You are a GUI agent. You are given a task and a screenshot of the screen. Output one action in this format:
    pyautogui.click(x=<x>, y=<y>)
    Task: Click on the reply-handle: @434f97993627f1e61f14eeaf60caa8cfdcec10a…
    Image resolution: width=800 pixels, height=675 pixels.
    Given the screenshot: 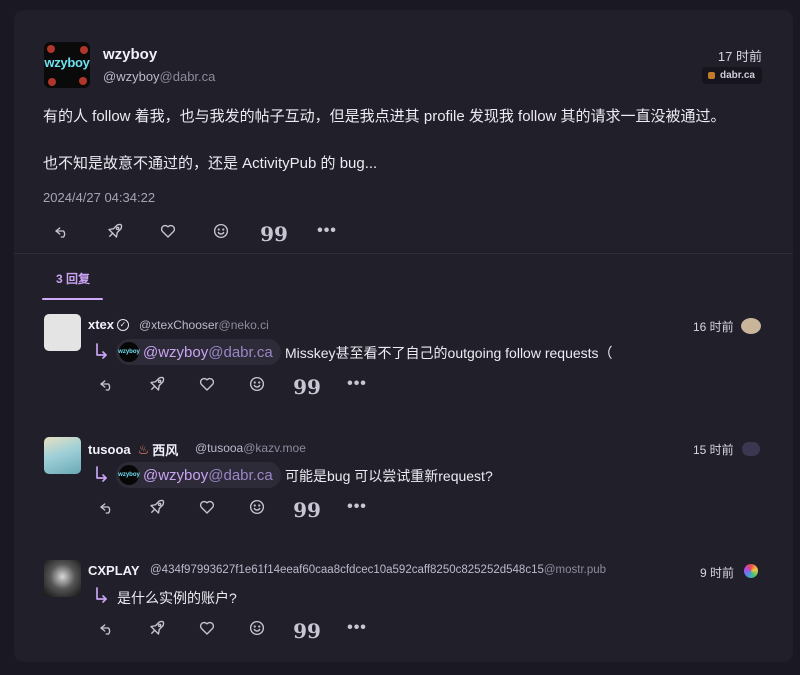 What is the action you would take?
    pyautogui.click(x=378, y=570)
    